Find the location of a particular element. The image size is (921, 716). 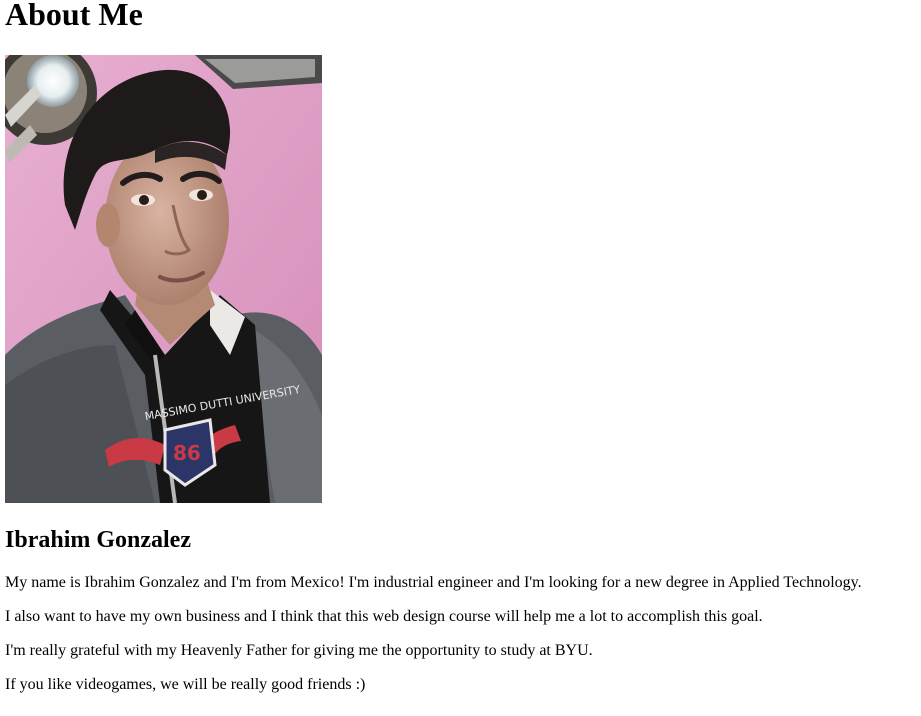

person-name: Ibrahim Gonzalez is located at coordinates (98, 540).